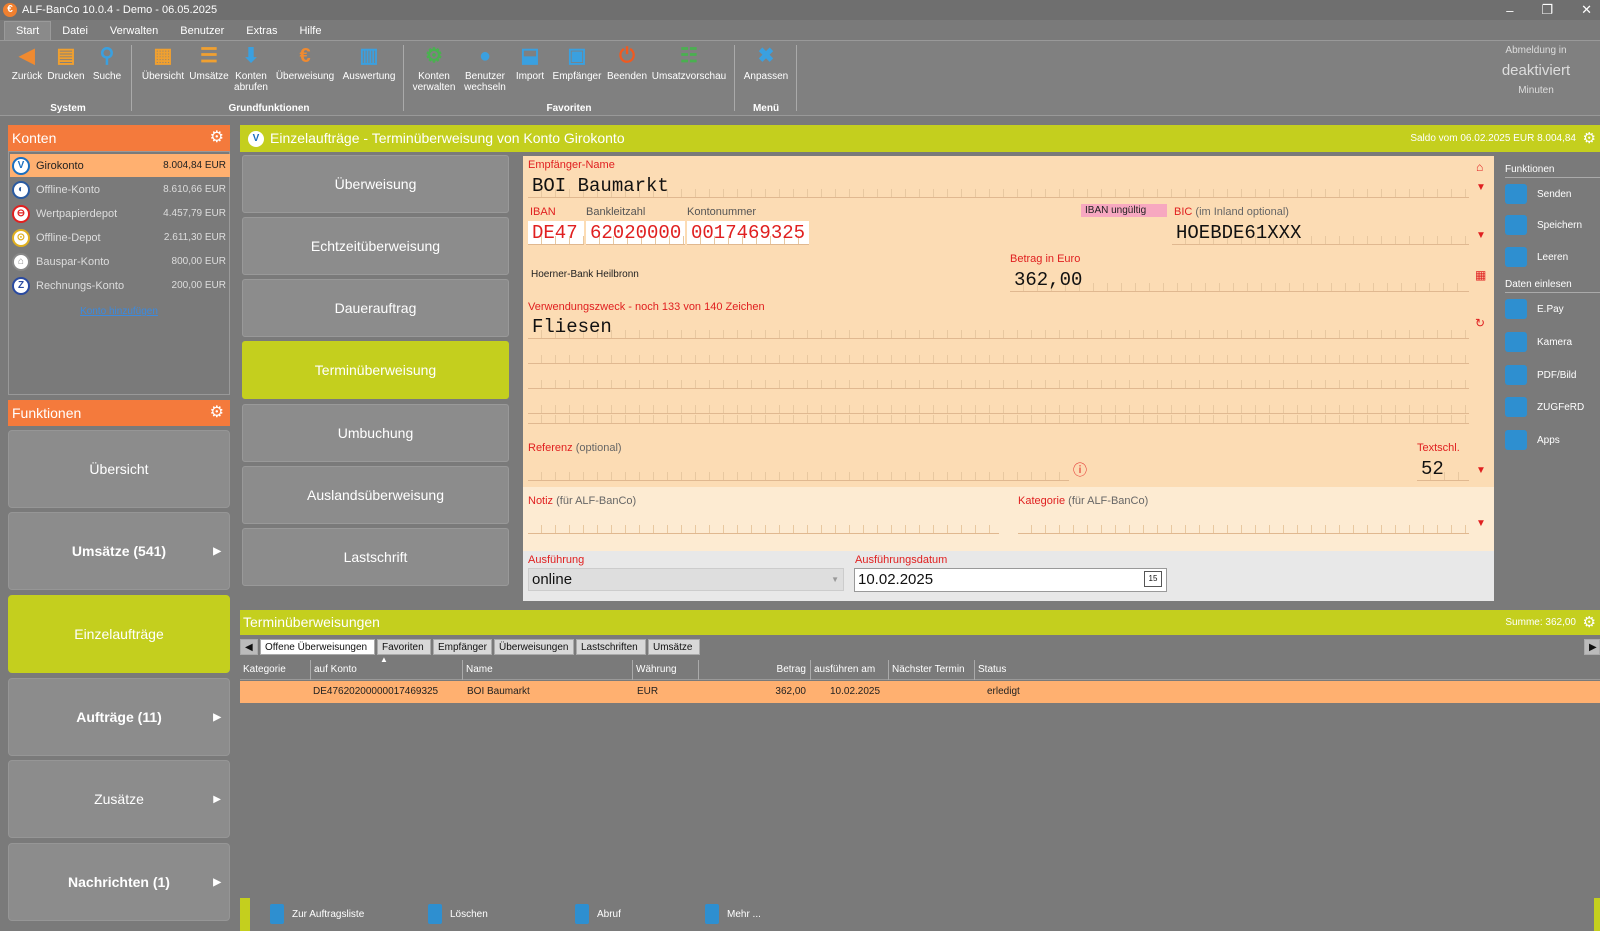 This screenshot has height=931, width=1600. What do you see at coordinates (1532, 440) in the screenshot?
I see `apps-button: Apps` at bounding box center [1532, 440].